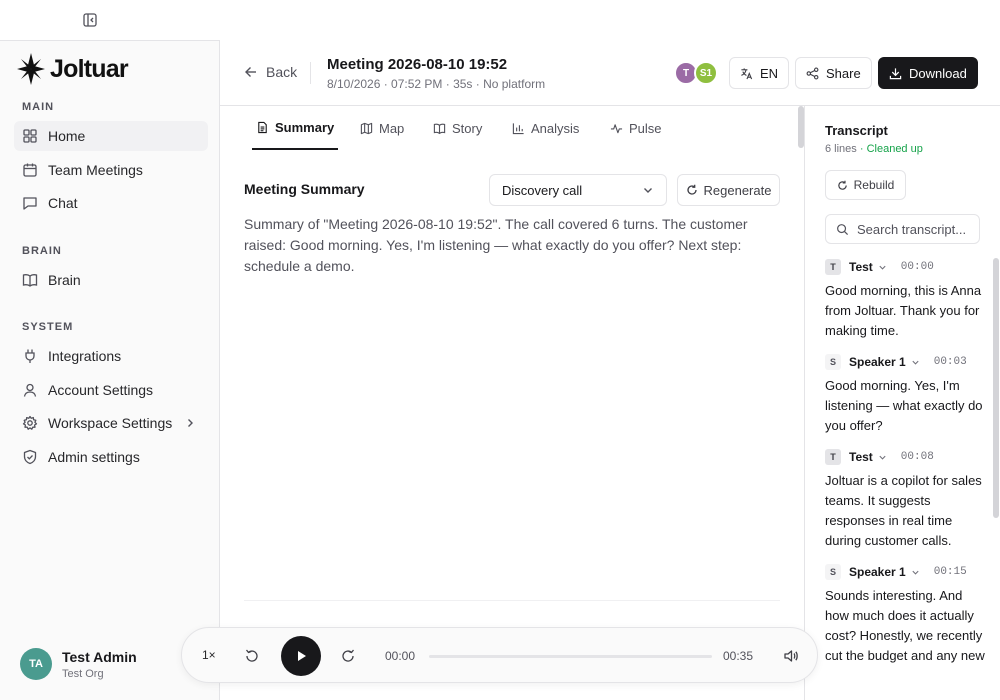 This screenshot has width=1000, height=700. I want to click on share-button: Share, so click(833, 73).